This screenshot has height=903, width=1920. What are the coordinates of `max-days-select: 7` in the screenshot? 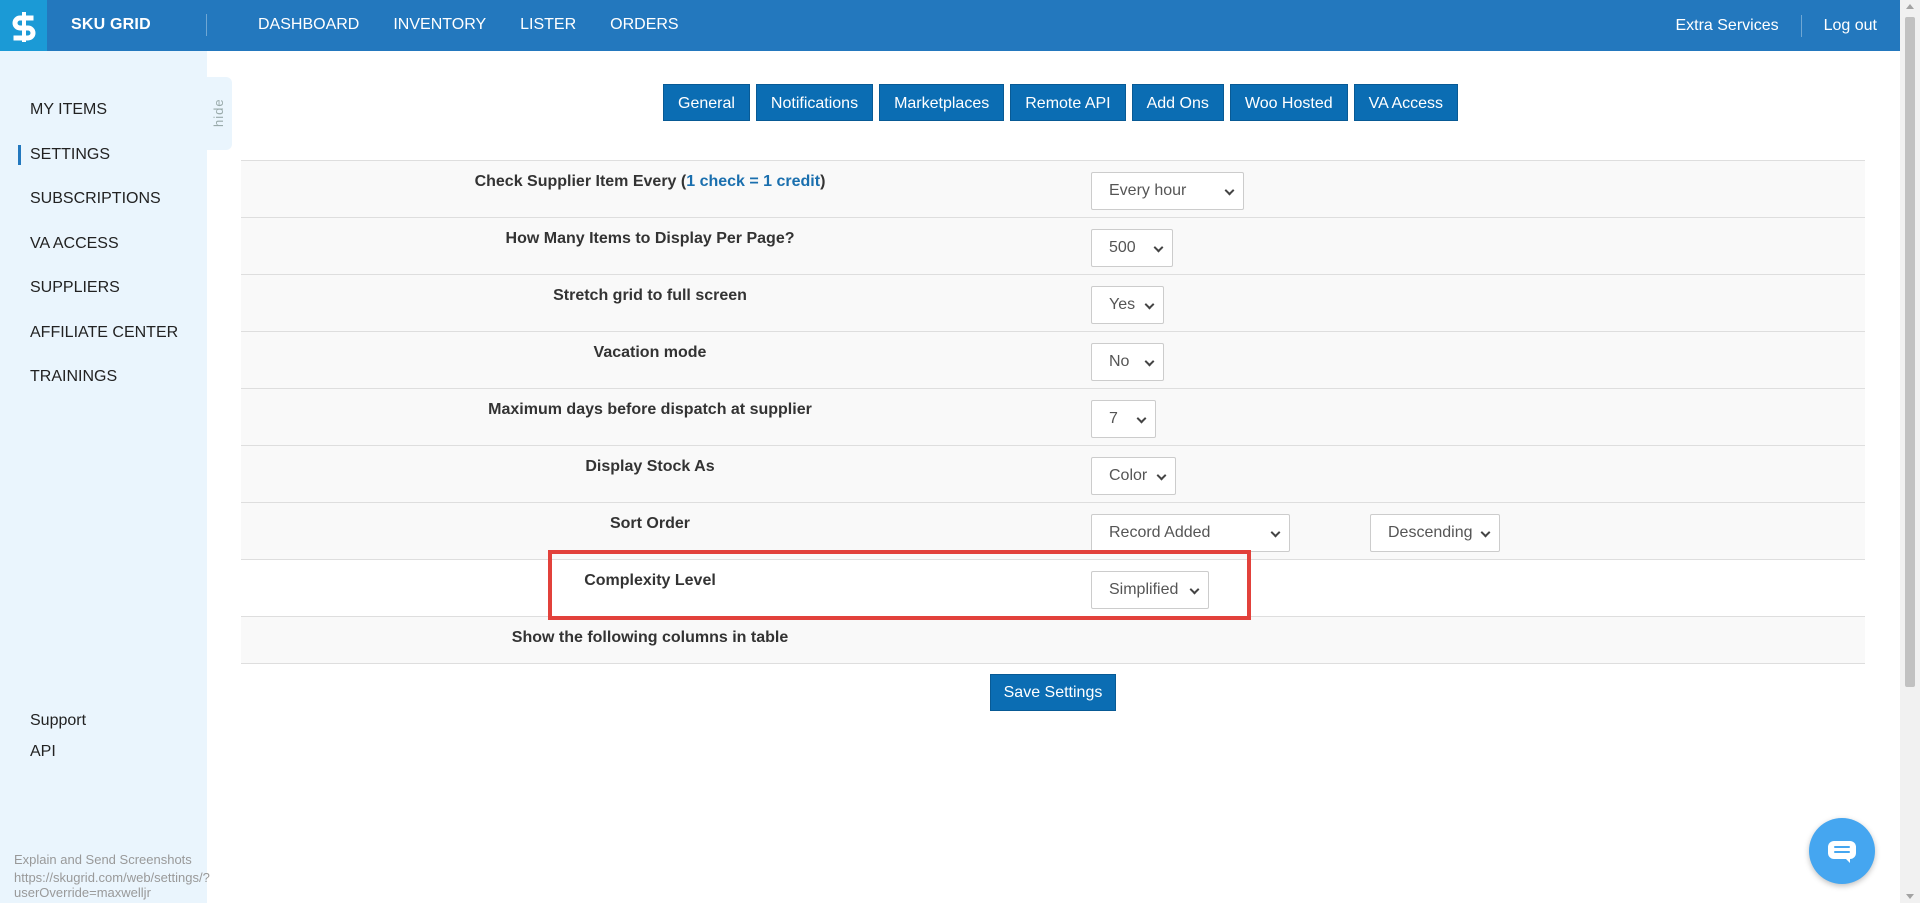 It's located at (1123, 419).